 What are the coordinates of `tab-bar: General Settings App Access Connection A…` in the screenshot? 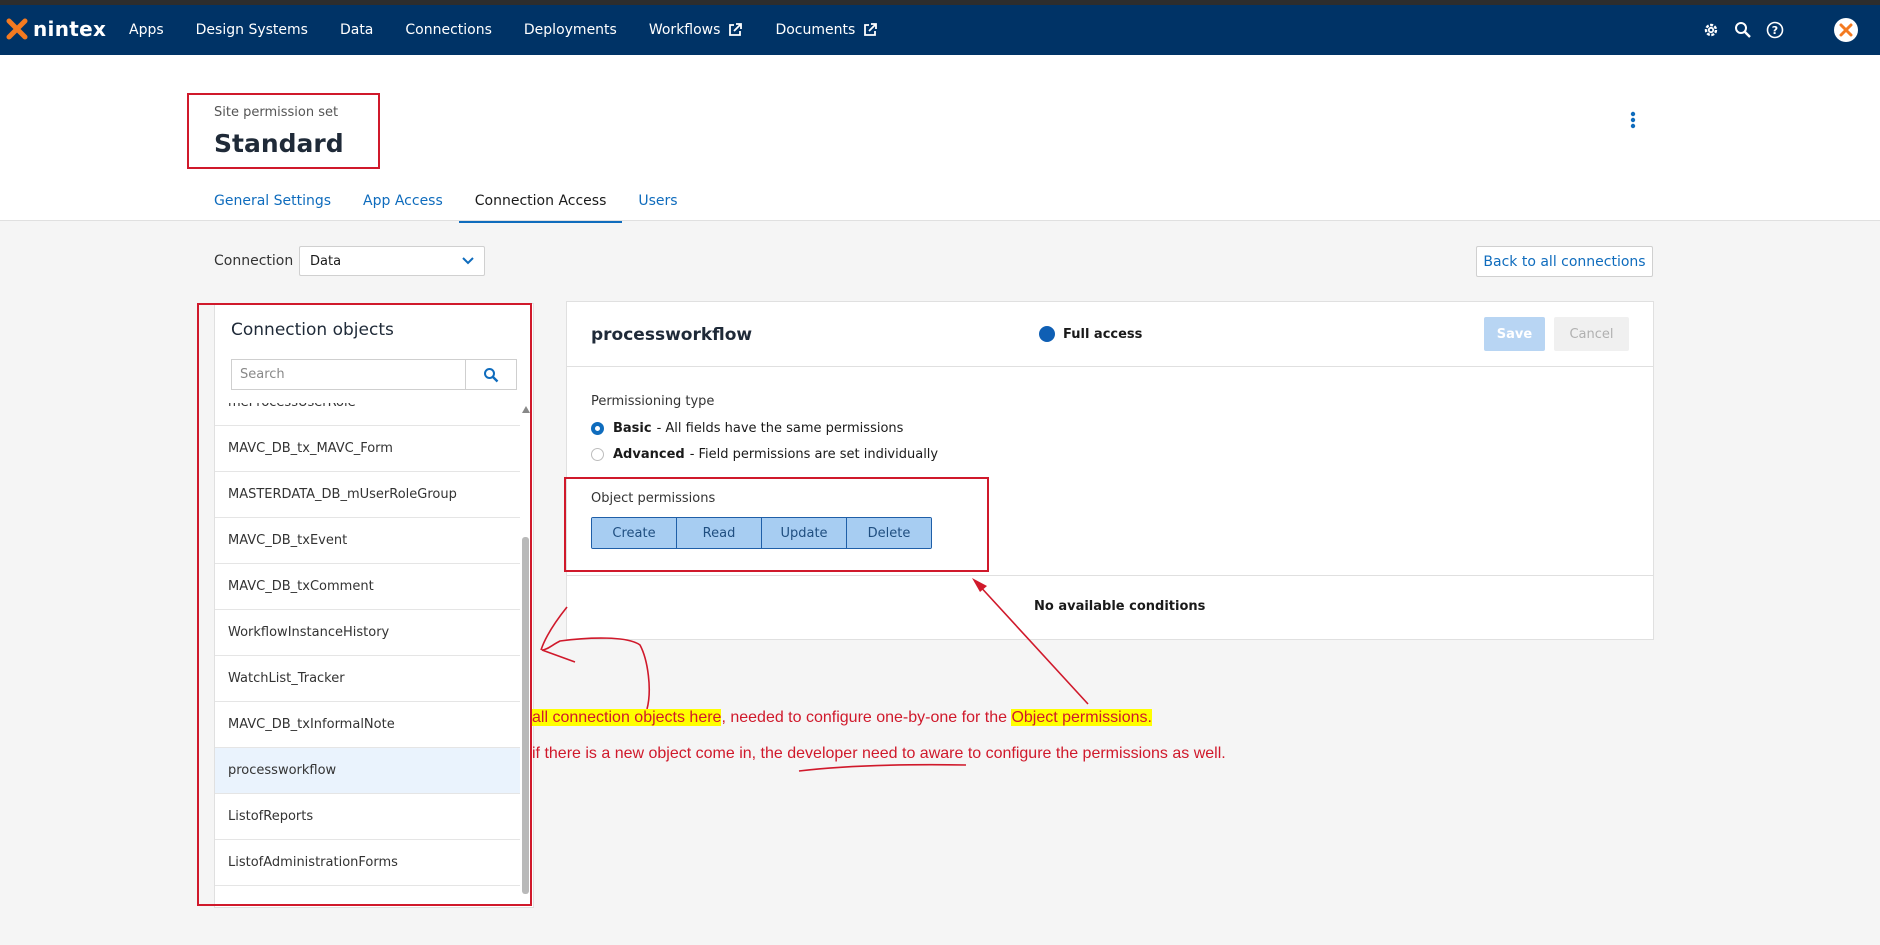 It's located at (462, 208).